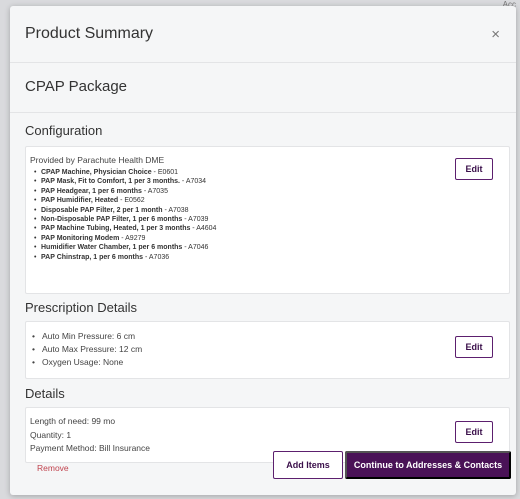 The height and width of the screenshot is (499, 520). Describe the element at coordinates (240, 239) in the screenshot. I see `configuration-item: PAP Monitoring Modem - A9279` at that location.